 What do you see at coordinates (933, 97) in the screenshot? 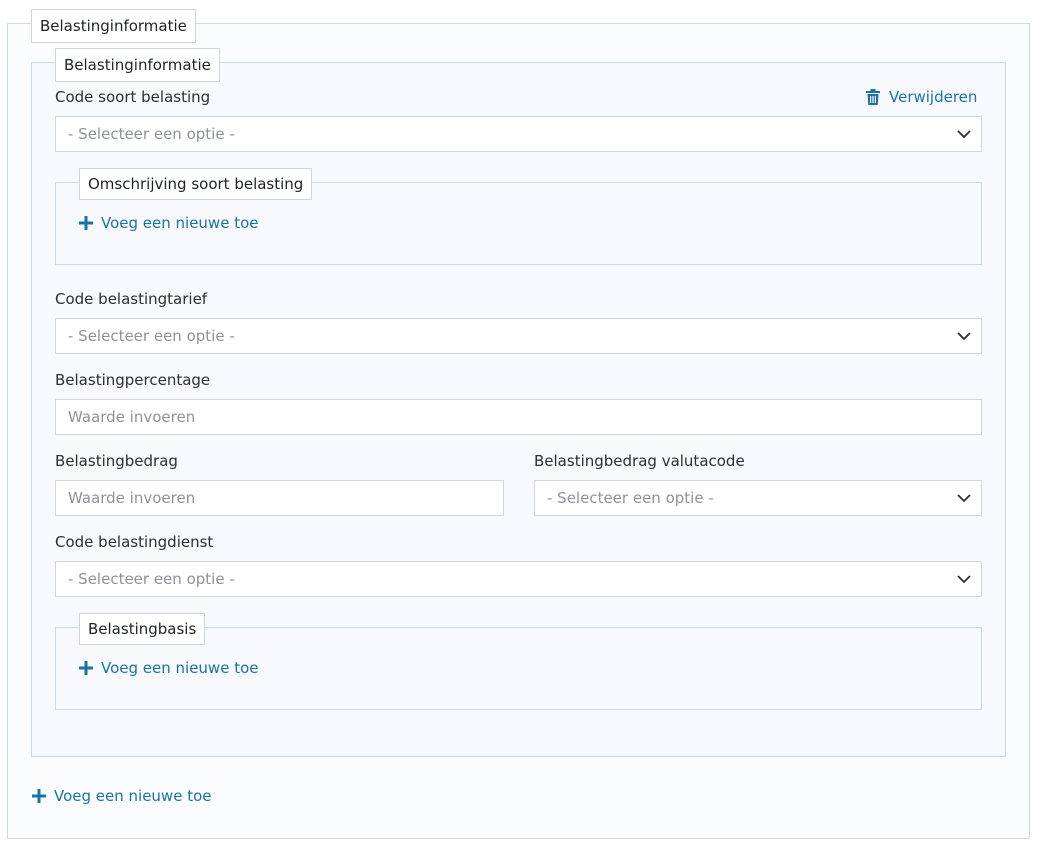
I see `remove-button-label: Verwijderen` at bounding box center [933, 97].